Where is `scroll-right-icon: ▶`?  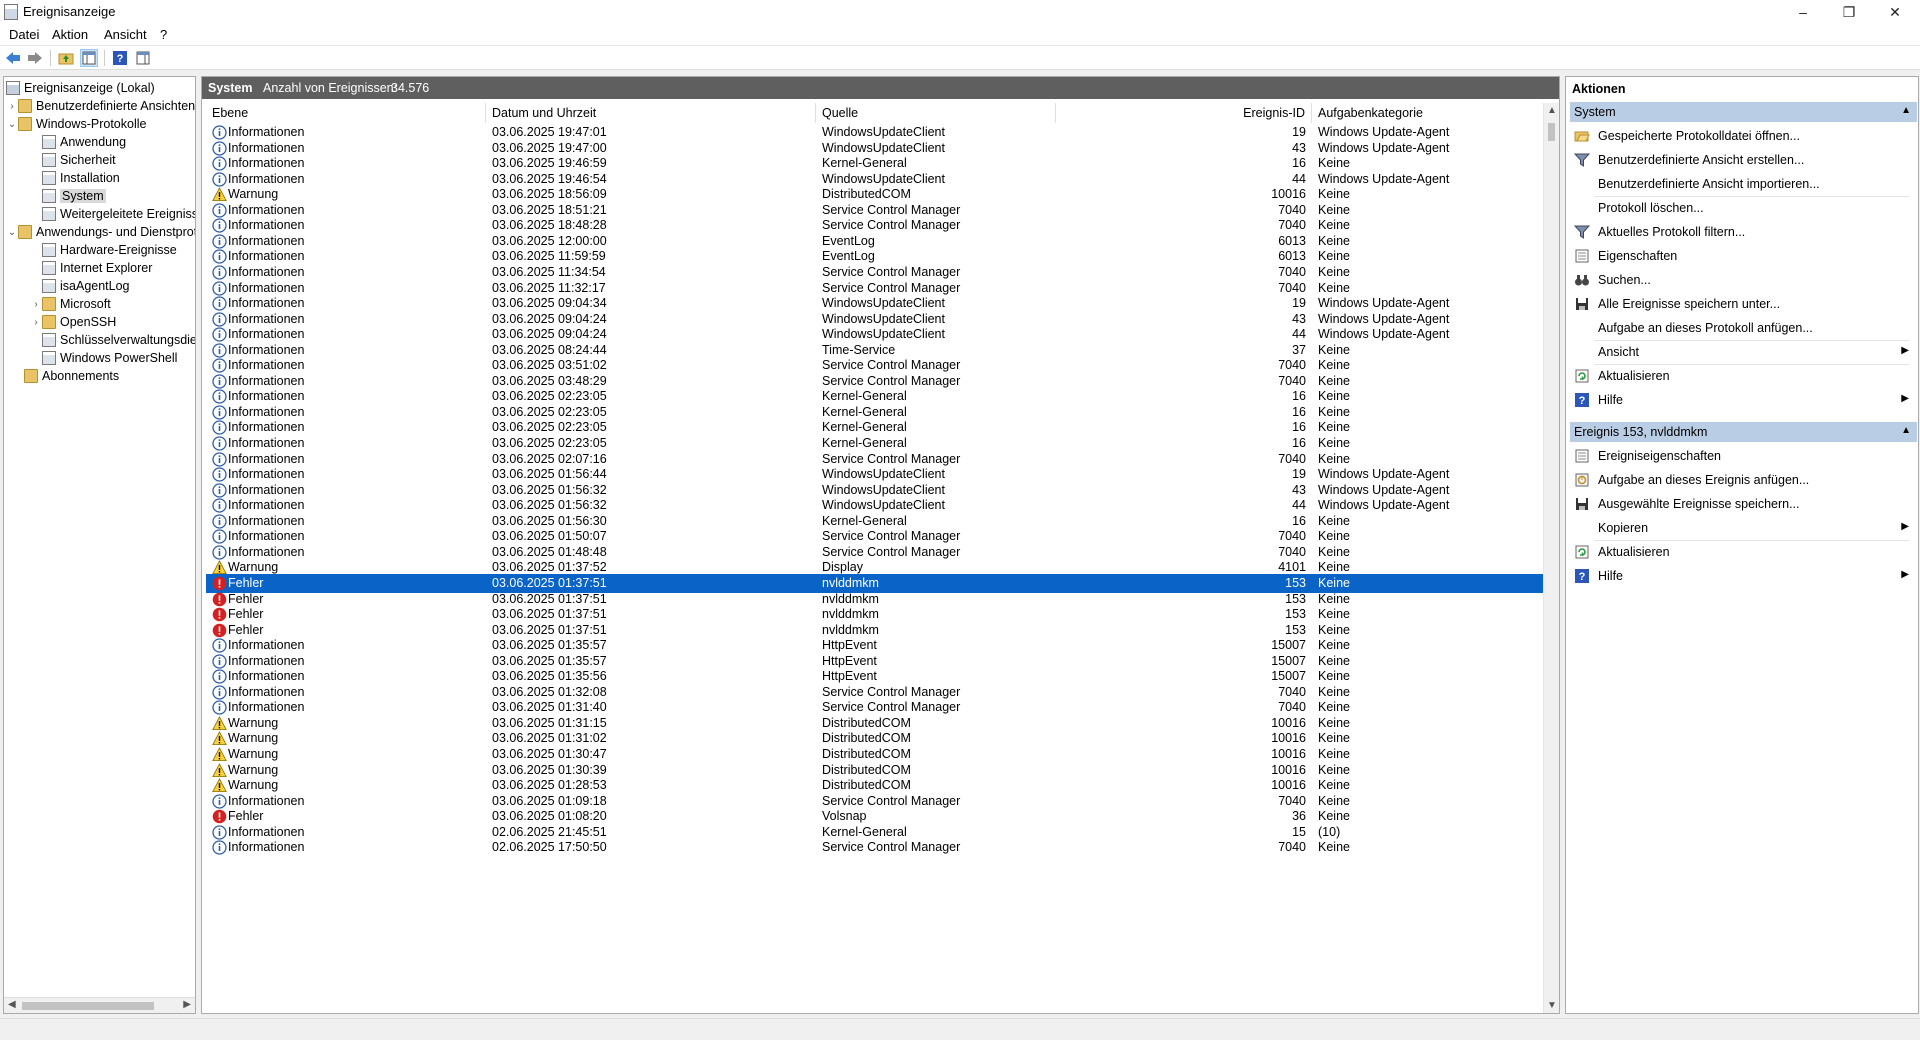 scroll-right-icon: ▶ is located at coordinates (187, 1004).